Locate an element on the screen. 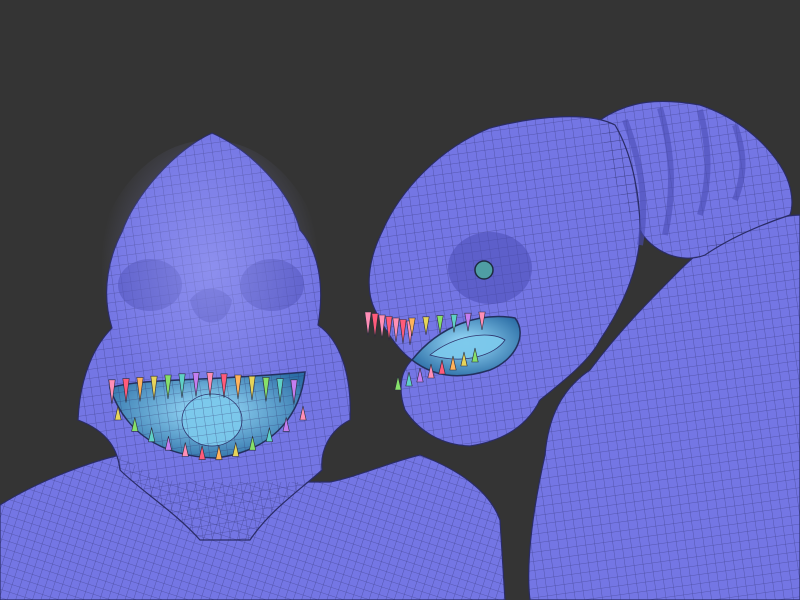 The width and height of the screenshot is (800, 600). side-eye is located at coordinates (484, 270).